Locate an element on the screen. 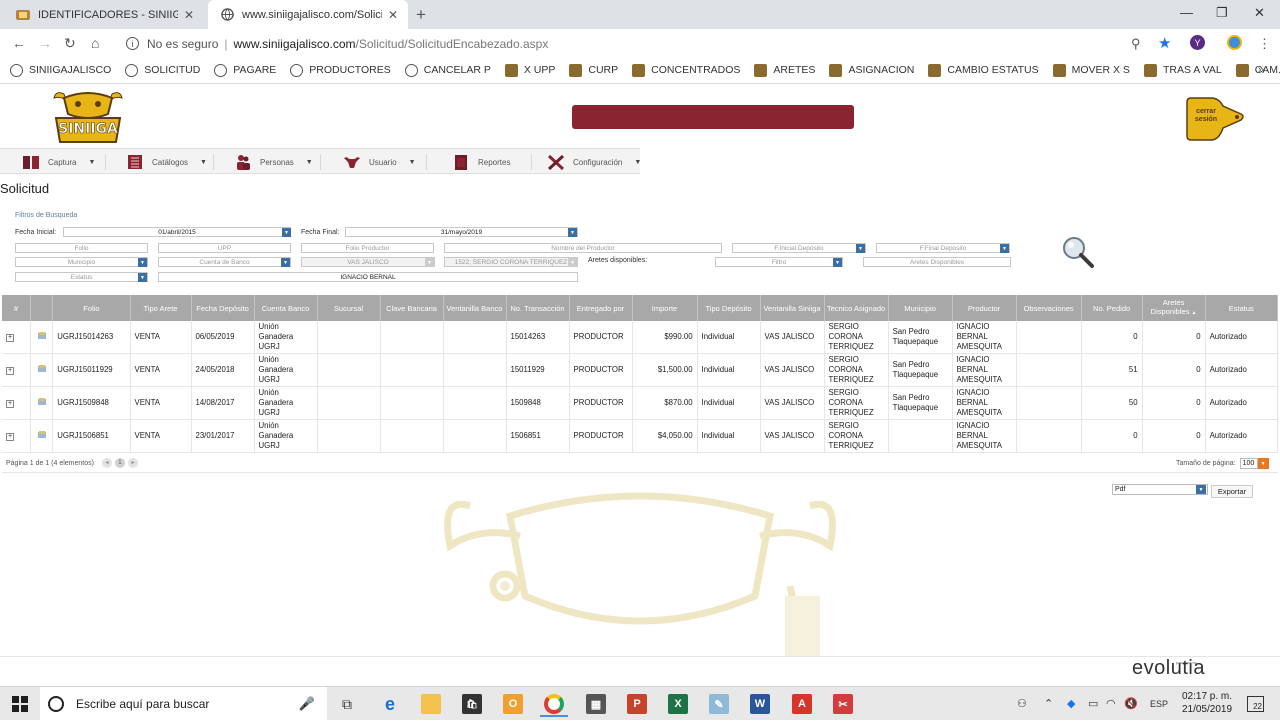 This screenshot has height=721, width=1280. col-header-fecha-deposito: Fecha Depósito is located at coordinates (223, 308).